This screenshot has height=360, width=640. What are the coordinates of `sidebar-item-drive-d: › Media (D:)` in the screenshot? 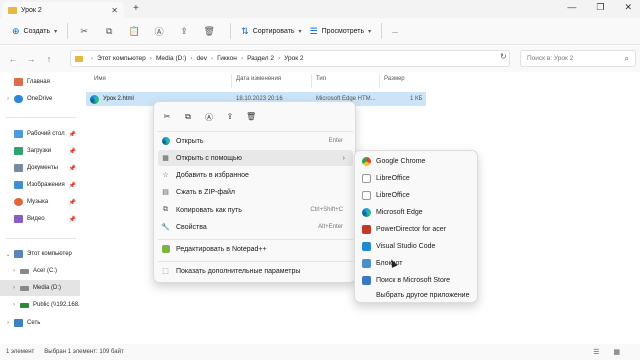 It's located at (40, 288).